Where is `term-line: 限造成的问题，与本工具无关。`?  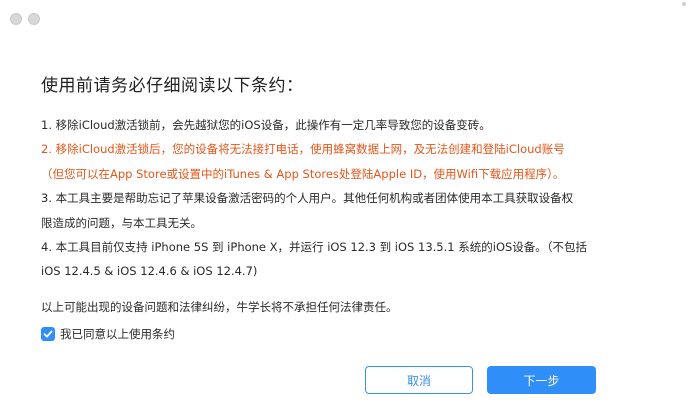
term-line: 限造成的问题，与本工具无关。 is located at coordinates (121, 222).